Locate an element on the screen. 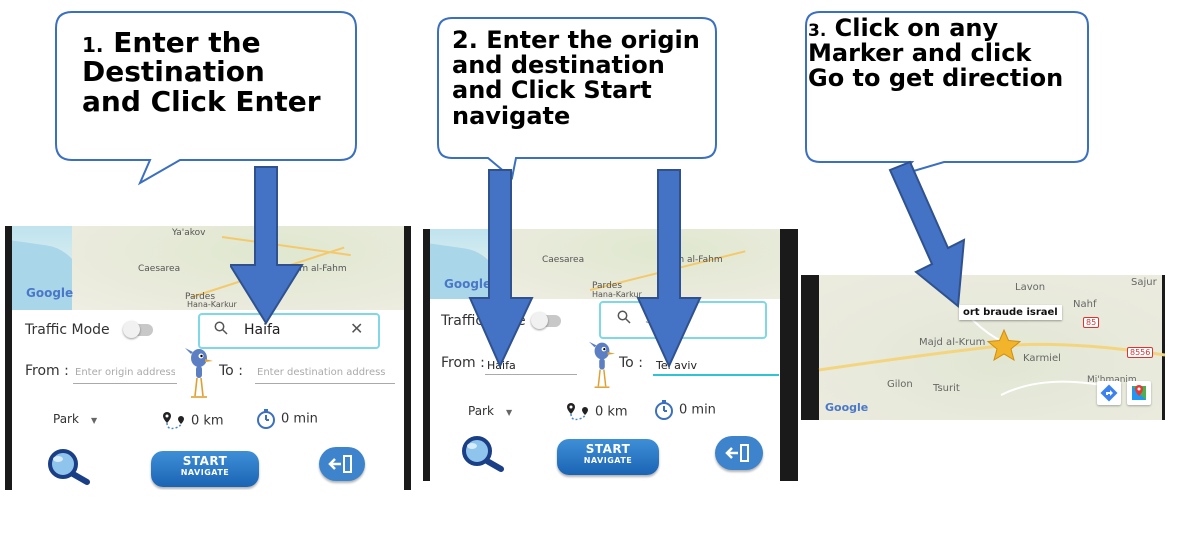  star-marker-icon is located at coordinates (1004, 345).